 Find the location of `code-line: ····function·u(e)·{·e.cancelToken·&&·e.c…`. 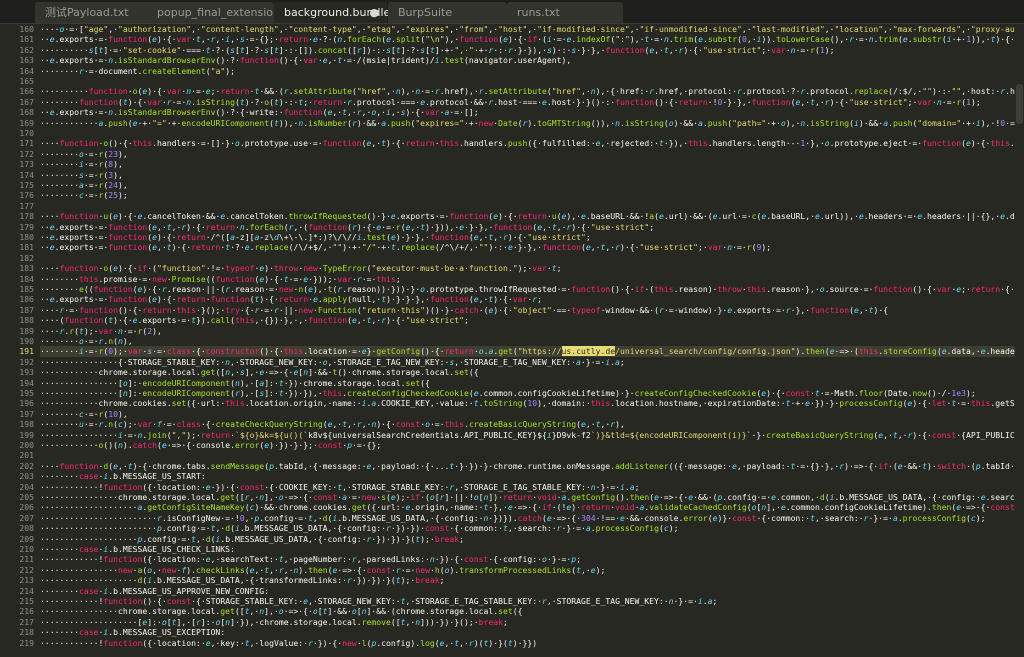

code-line: ····function·u(e)·{·e.cancelToken·&&·e.c… is located at coordinates (527, 216).